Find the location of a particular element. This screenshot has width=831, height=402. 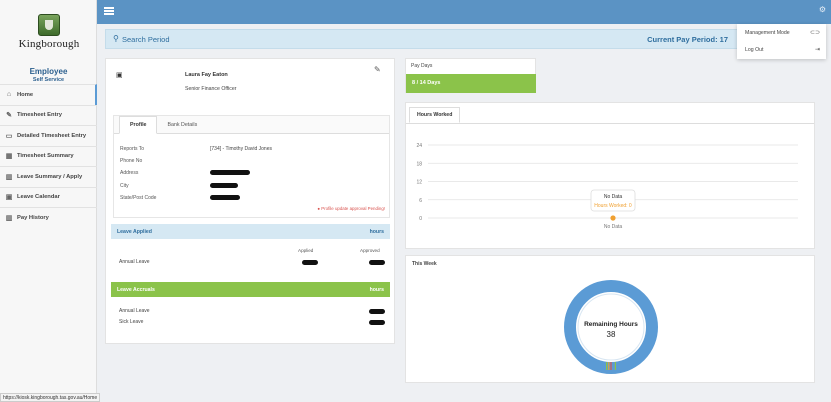

search-icon: ⚲ is located at coordinates (116, 38).